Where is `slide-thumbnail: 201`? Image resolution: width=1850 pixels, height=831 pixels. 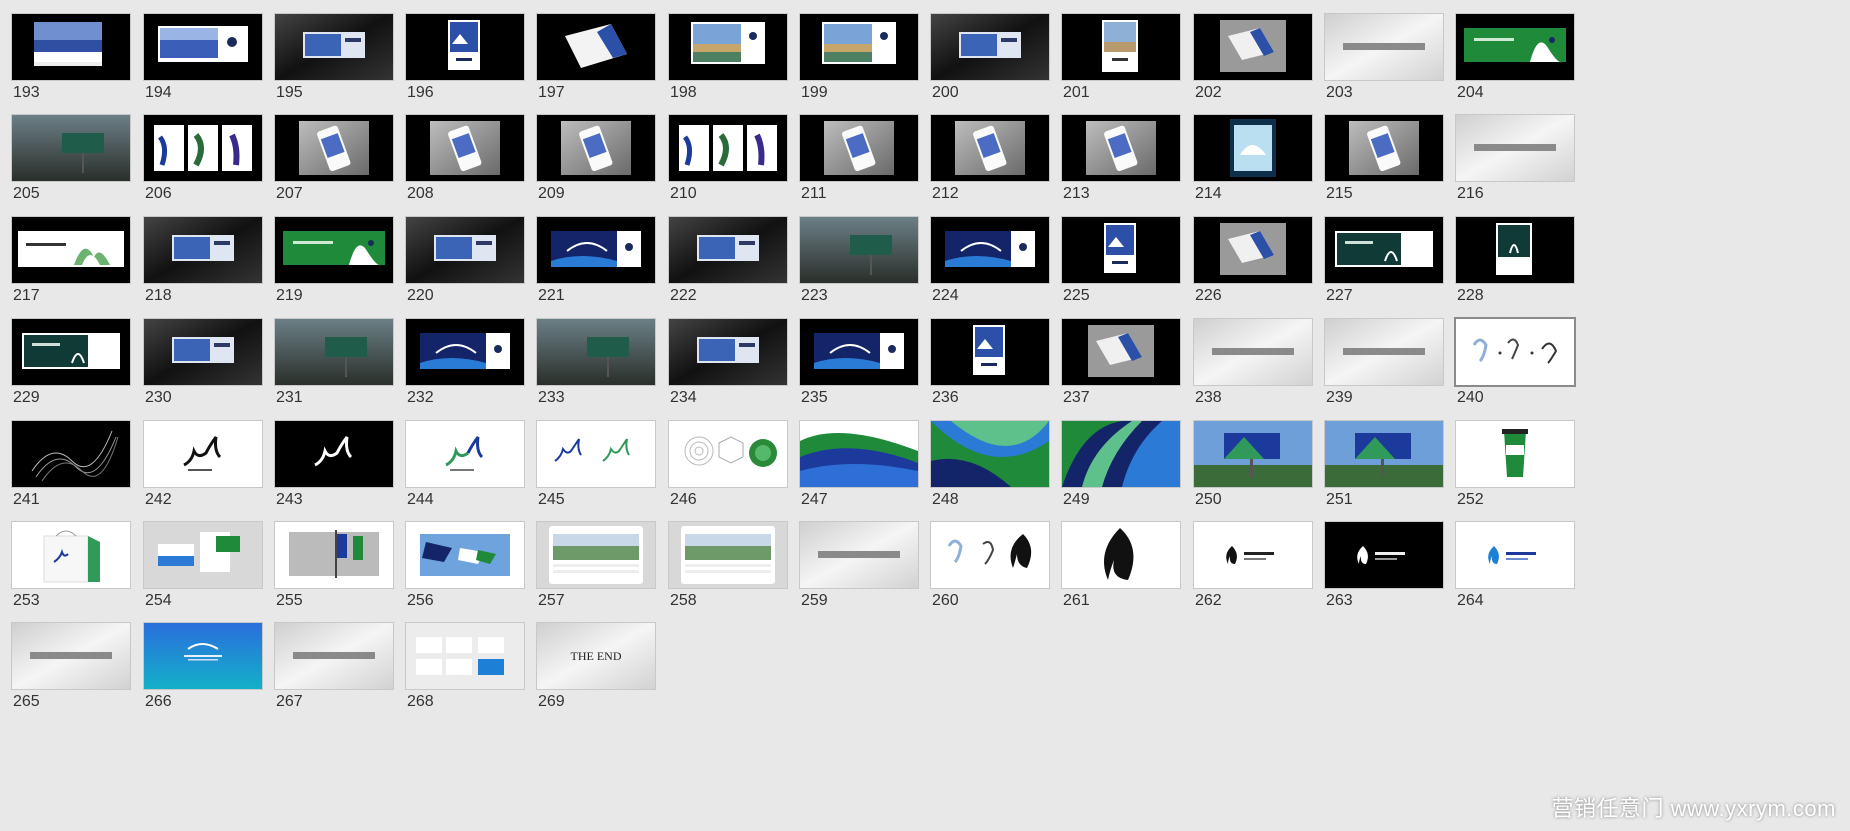
slide-thumbnail: 201 is located at coordinates (1121, 63).